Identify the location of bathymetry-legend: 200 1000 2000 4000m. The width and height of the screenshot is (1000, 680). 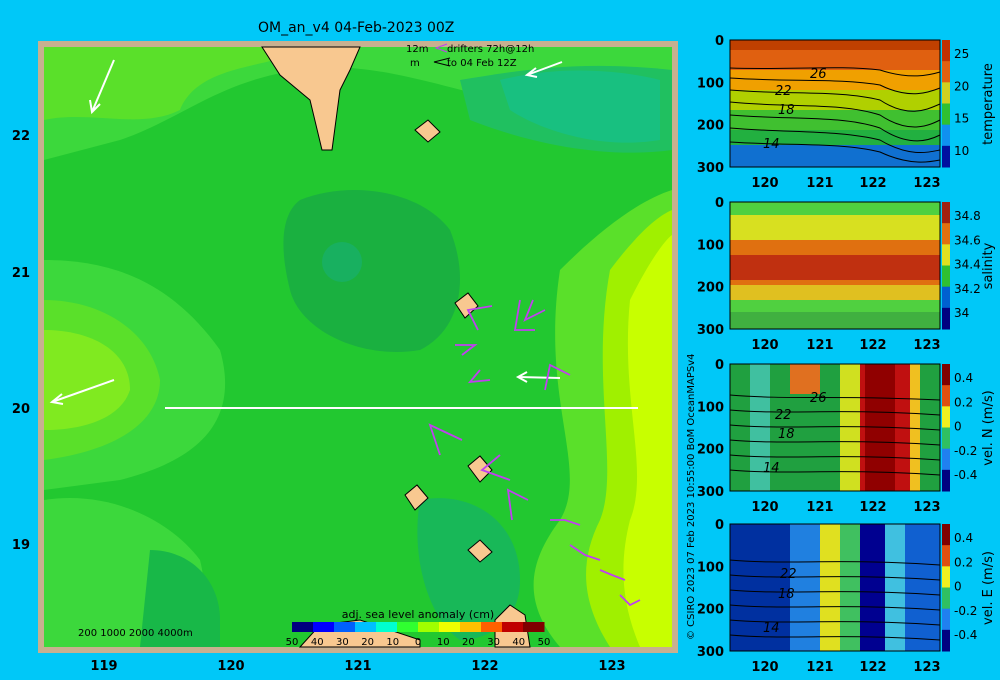
(135, 633).